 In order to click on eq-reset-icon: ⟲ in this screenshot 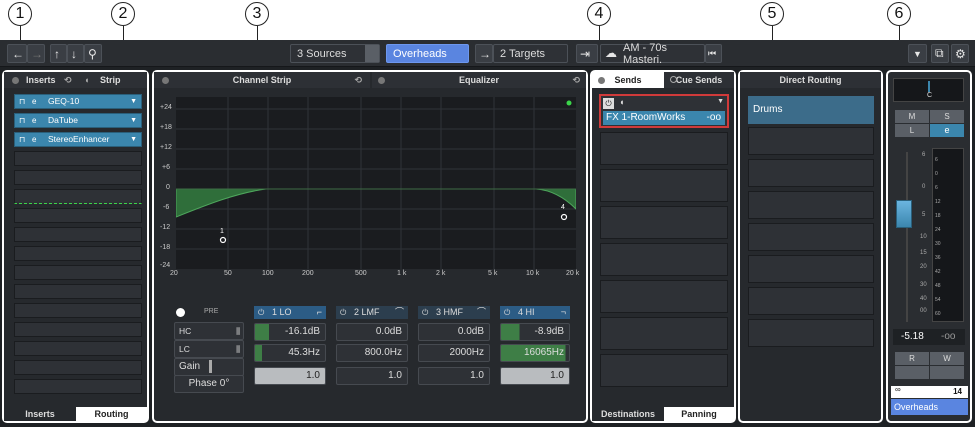, I will do `click(576, 80)`.